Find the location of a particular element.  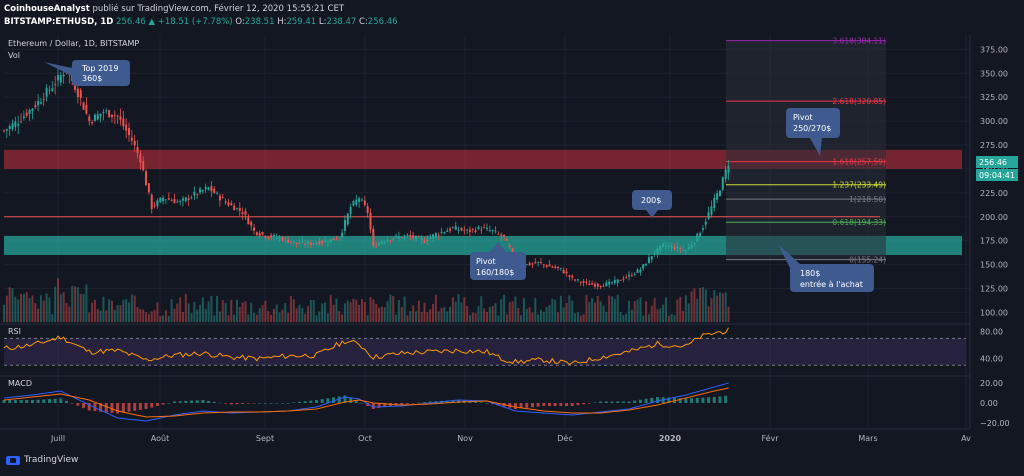

author-name: CoinhouseAnalyst is located at coordinates (47, 9).